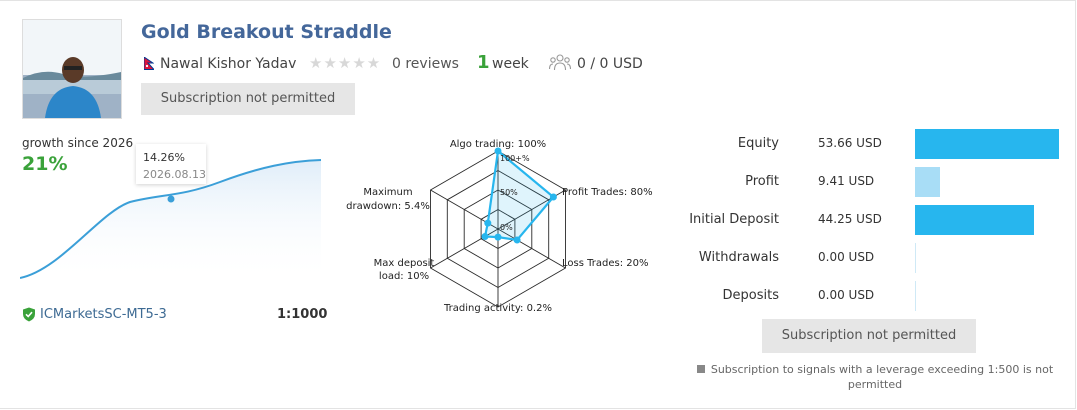 This screenshot has height=410, width=1077. I want to click on broker-server: ICMarketsSC-MT5-3, so click(103, 314).